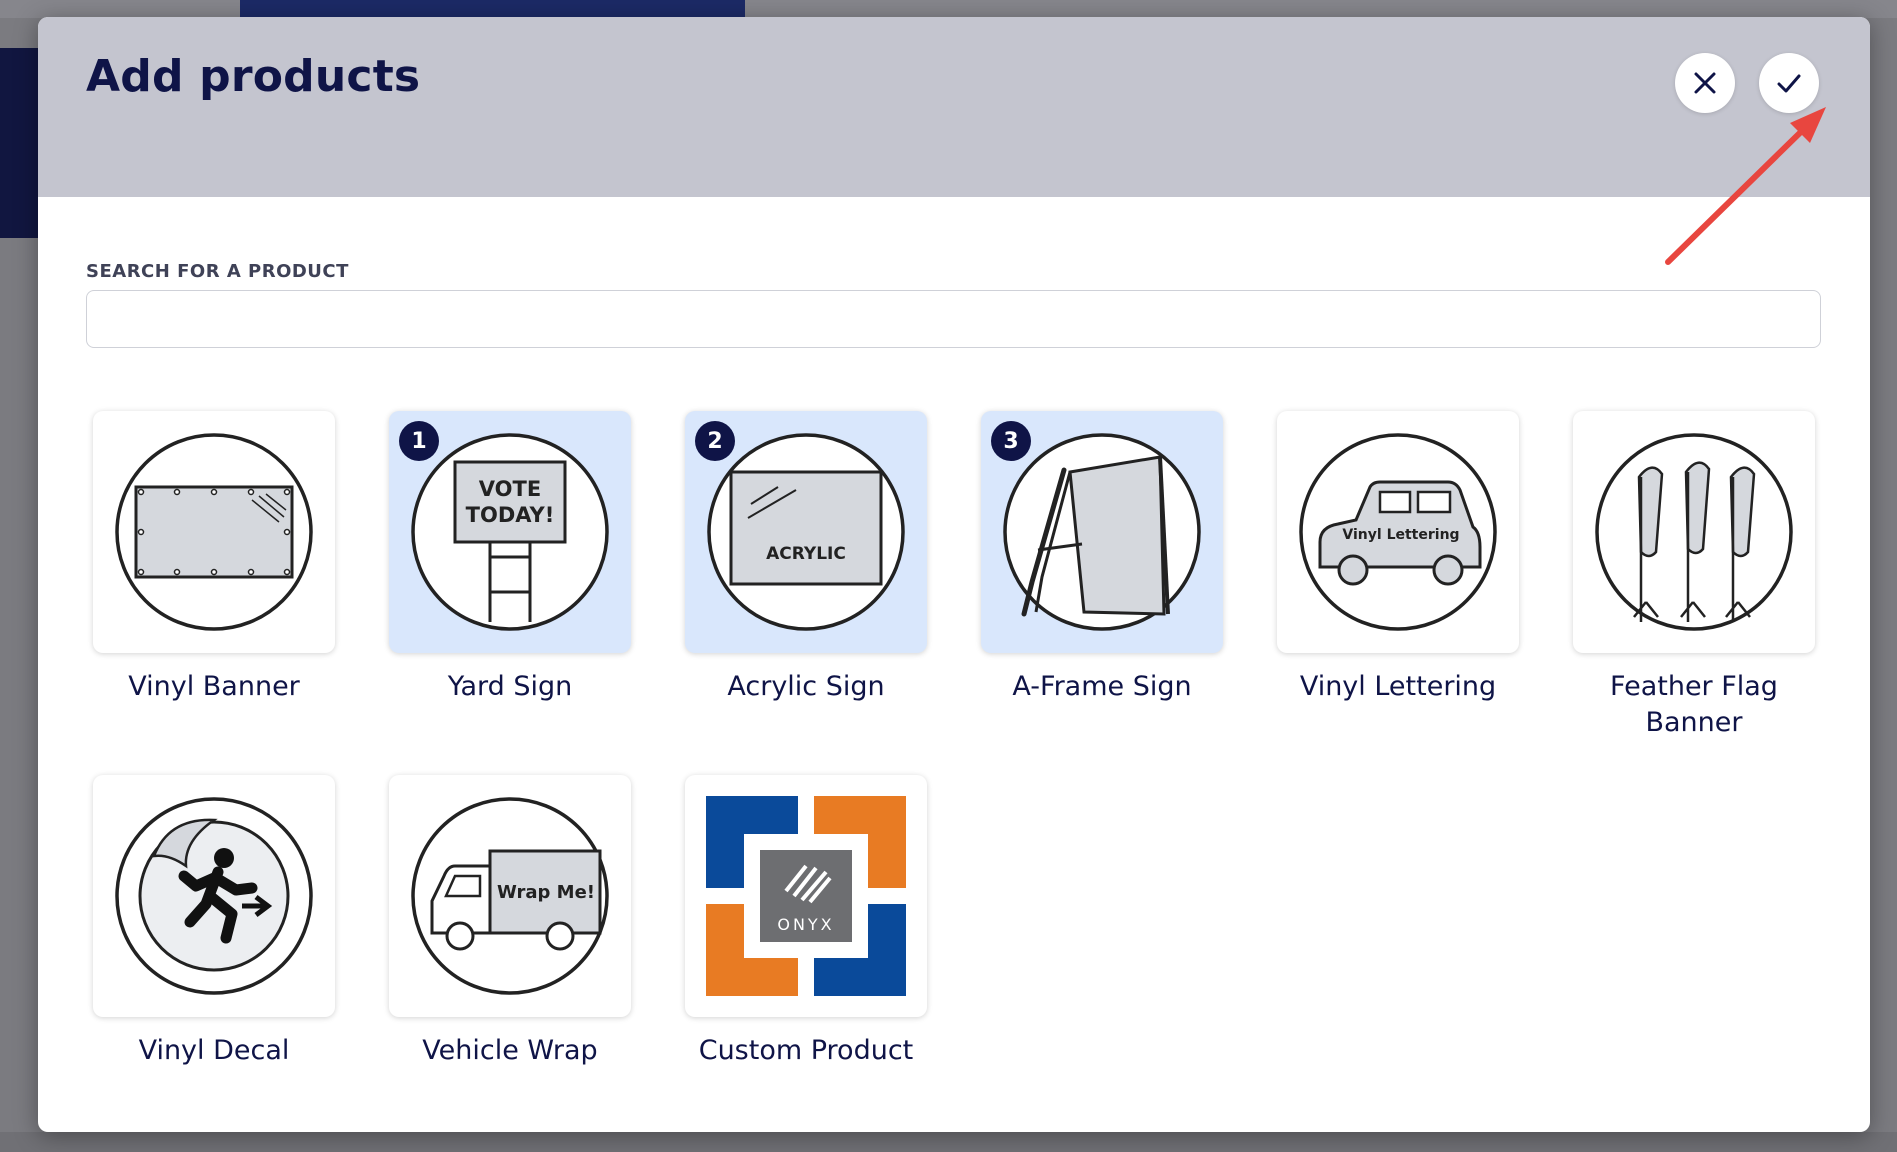 This screenshot has width=1897, height=1152. Describe the element at coordinates (492, 9) in the screenshot. I see `background-button` at that location.